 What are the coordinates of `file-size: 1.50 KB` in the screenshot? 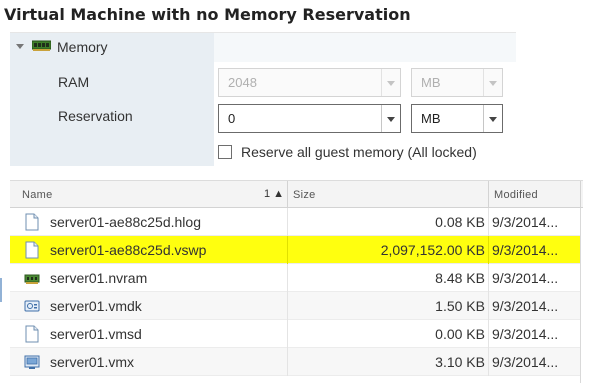 It's located at (460, 306).